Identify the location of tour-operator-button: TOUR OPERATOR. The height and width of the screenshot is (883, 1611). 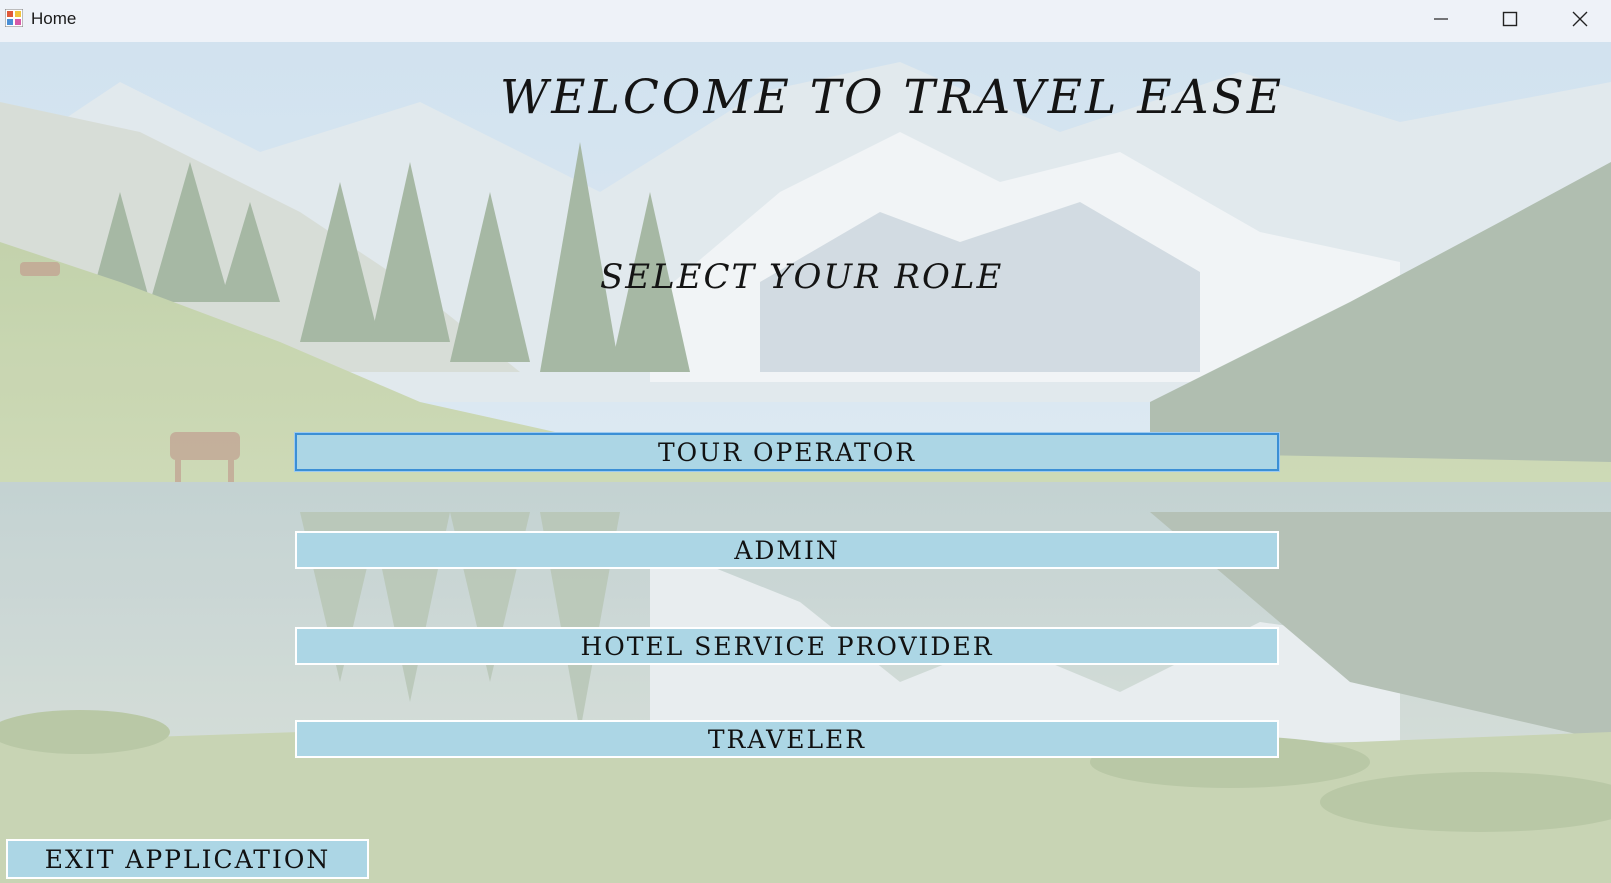
(787, 452).